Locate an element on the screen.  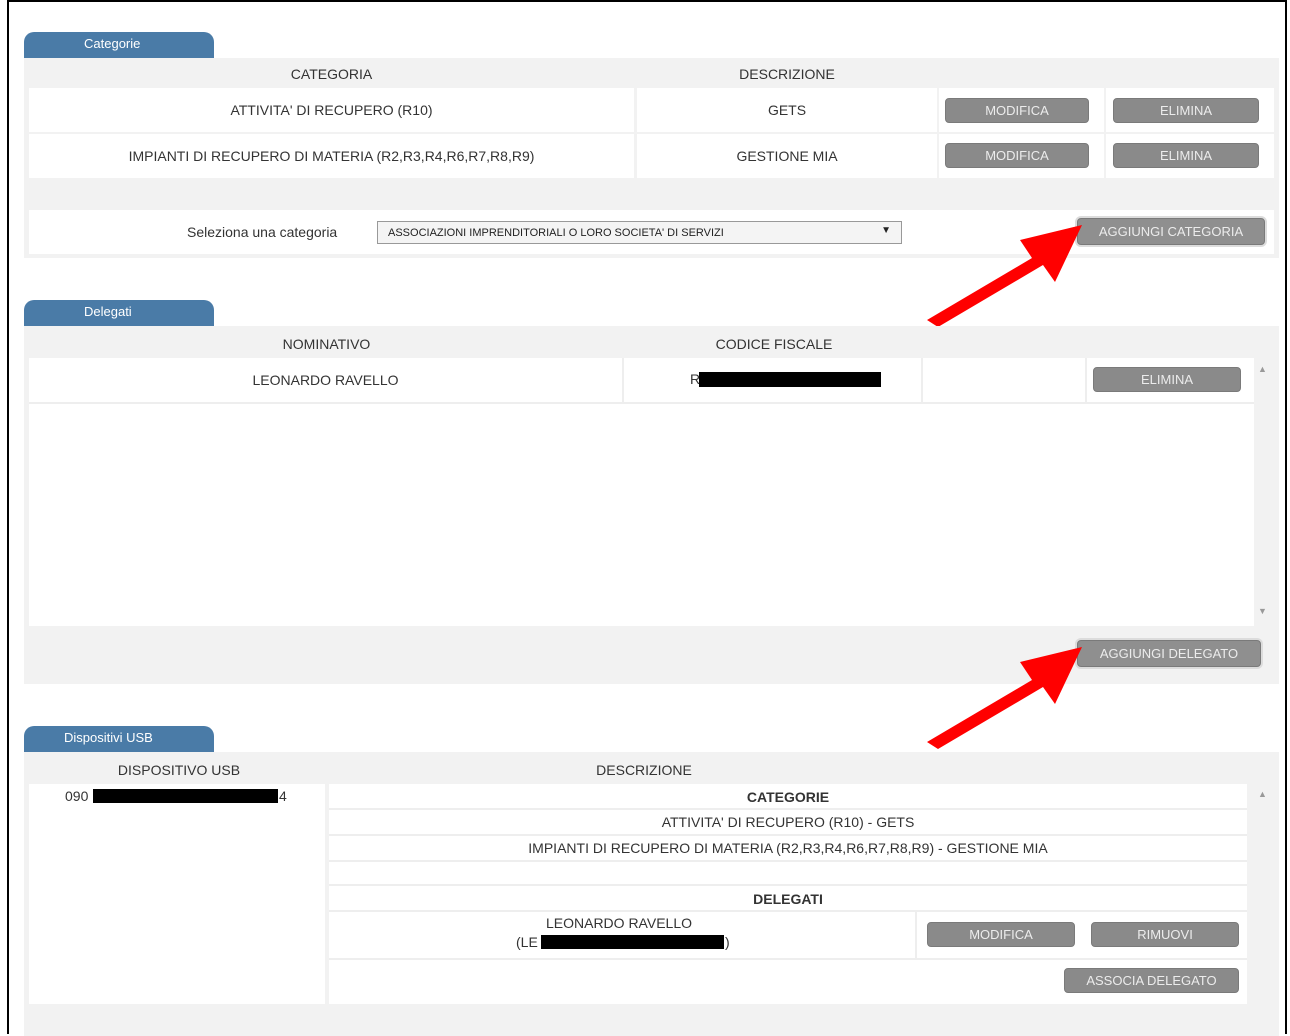
col-dispositivo-header: DISPOSITIVO USB is located at coordinates (179, 770).